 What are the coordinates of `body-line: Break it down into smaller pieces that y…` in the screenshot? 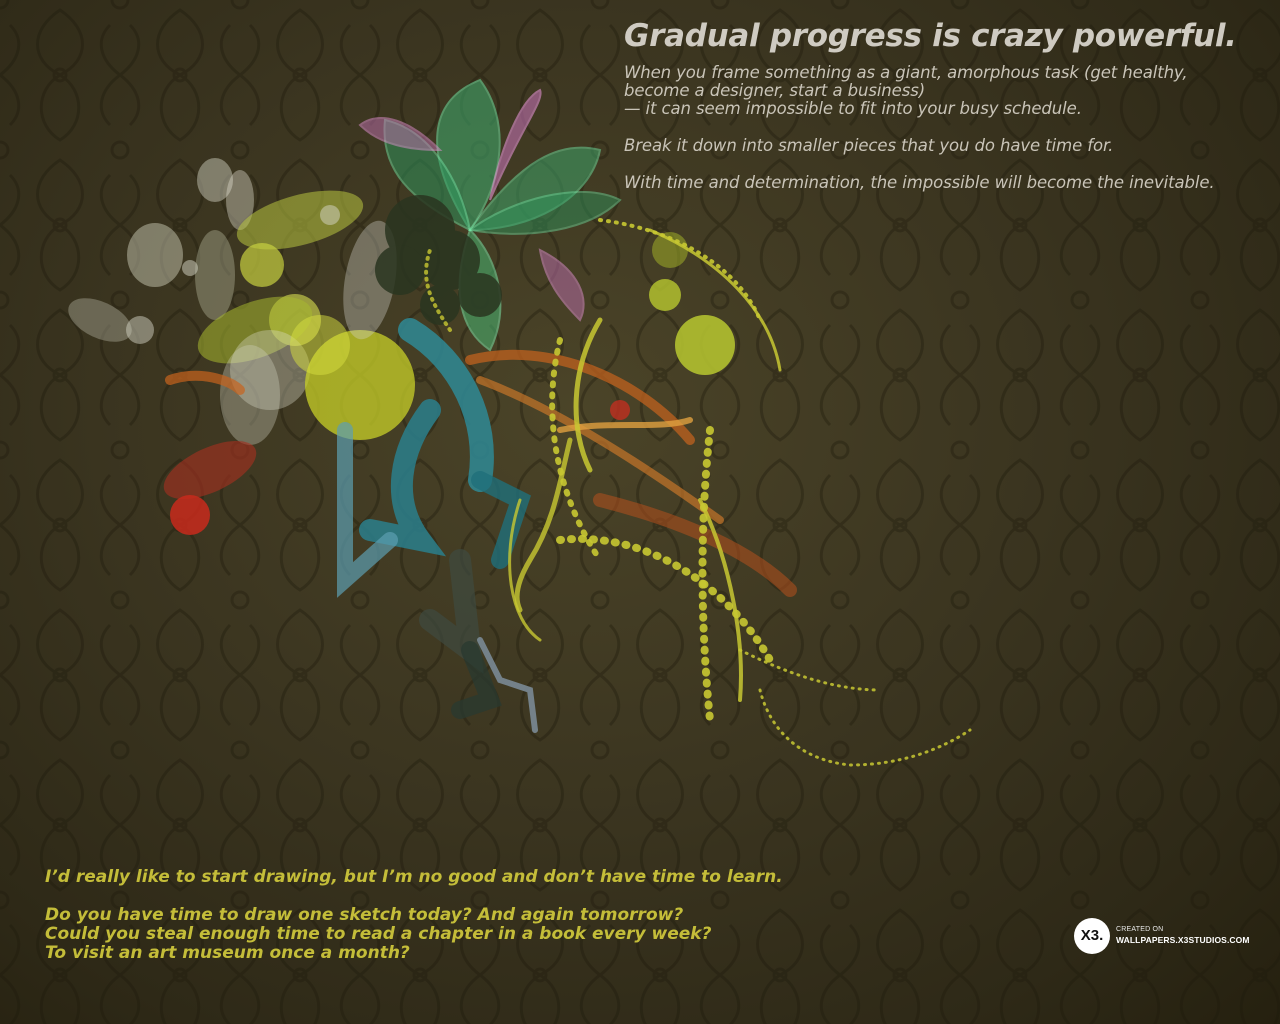 It's located at (869, 145).